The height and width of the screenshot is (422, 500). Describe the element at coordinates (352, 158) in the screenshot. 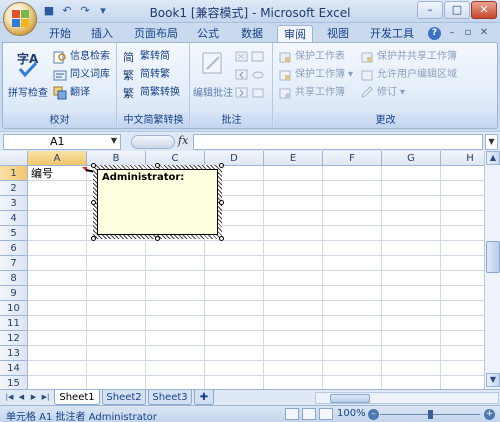

I see `column-header-f: F` at that location.